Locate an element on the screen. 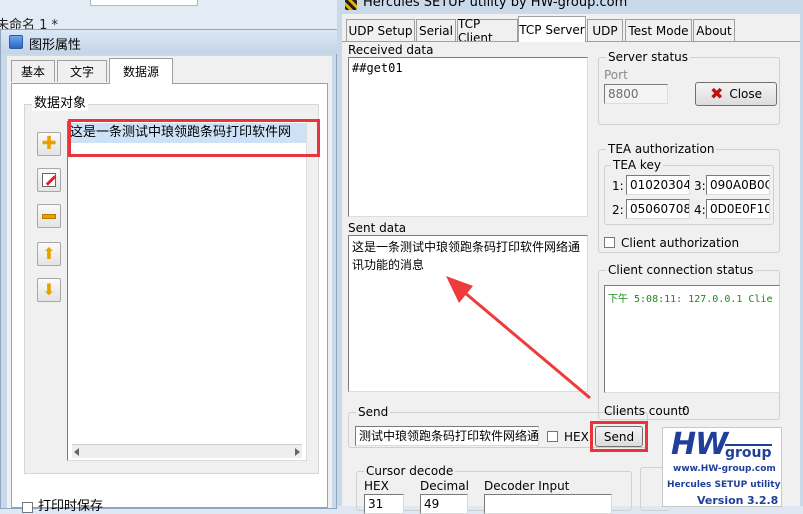  list-item-highlight-box is located at coordinates (194, 138).